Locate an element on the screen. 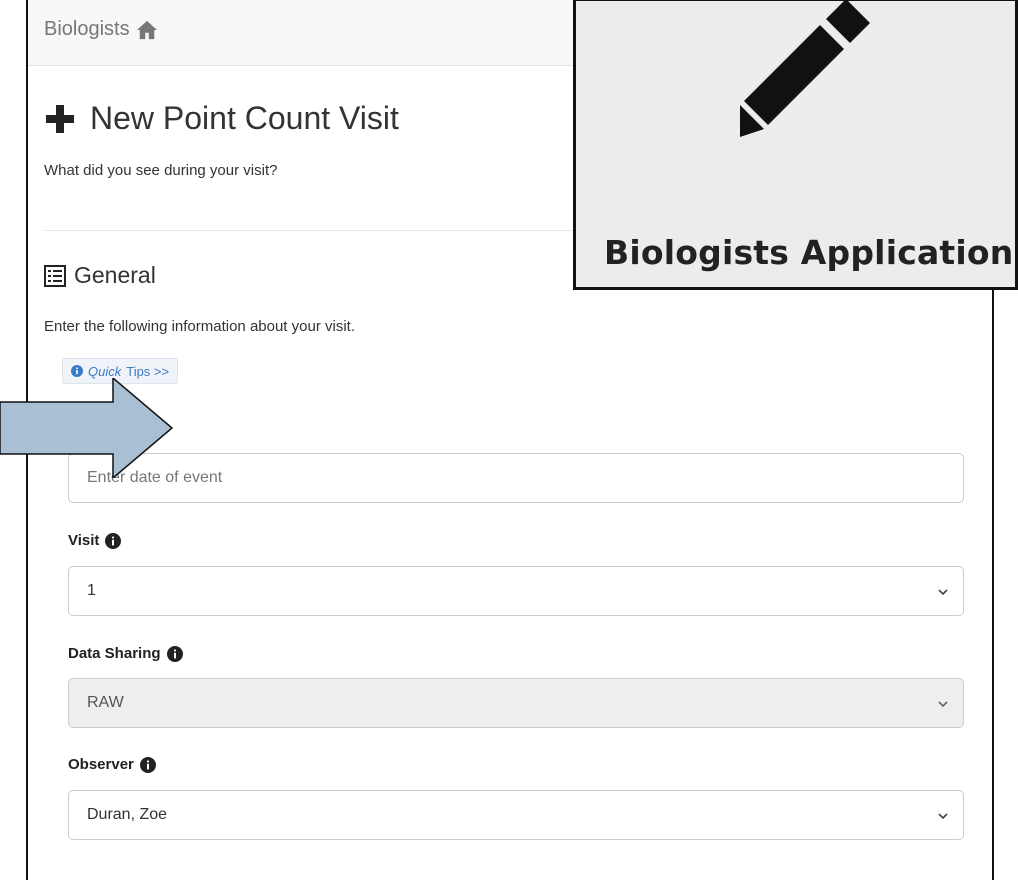  section-heading: General is located at coordinates (100, 275).